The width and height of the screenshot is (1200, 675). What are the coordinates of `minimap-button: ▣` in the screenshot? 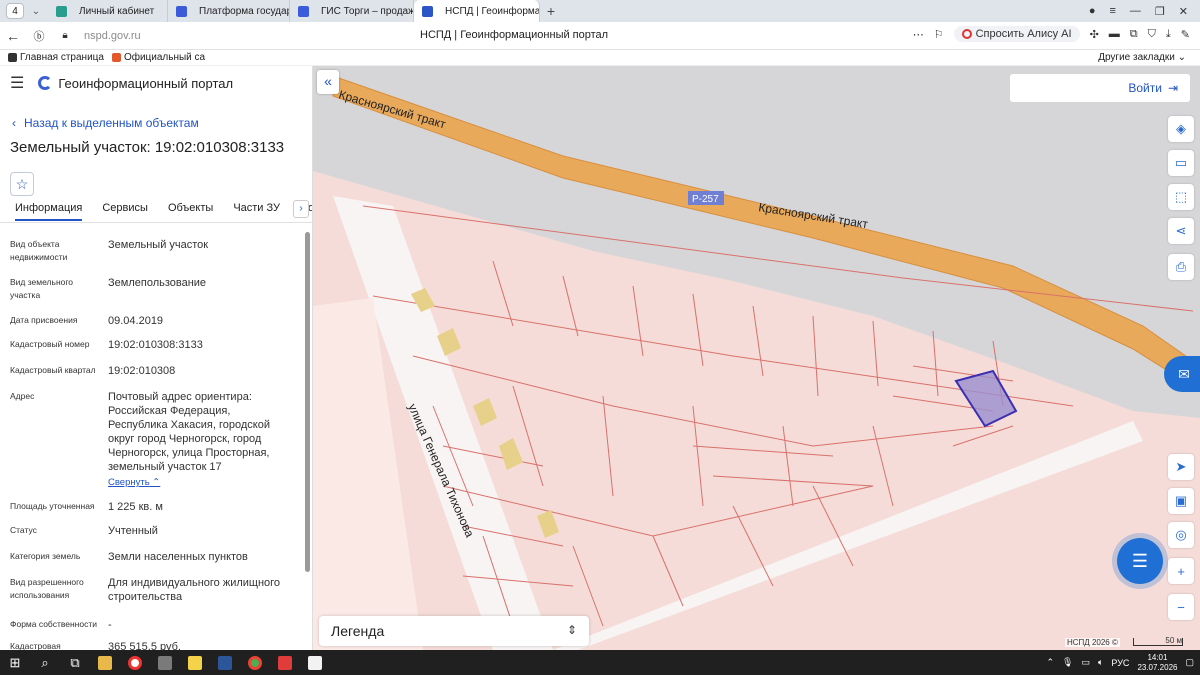 It's located at (1181, 501).